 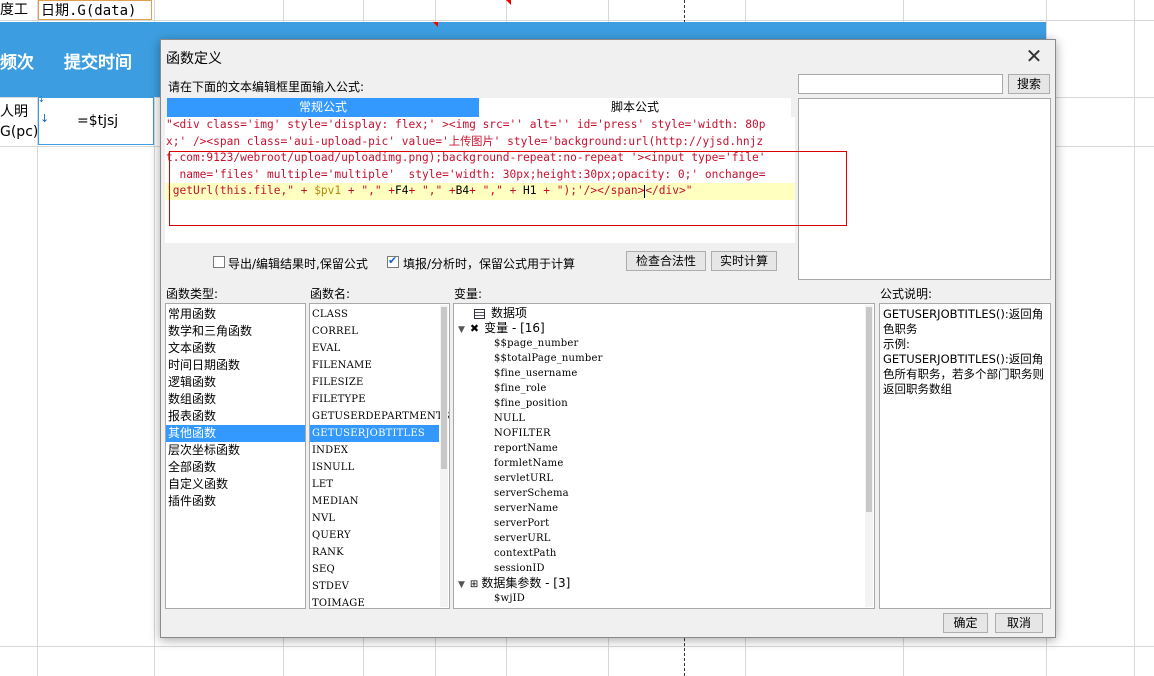 I want to click on variable-item: sessionID, so click(x=664, y=568).